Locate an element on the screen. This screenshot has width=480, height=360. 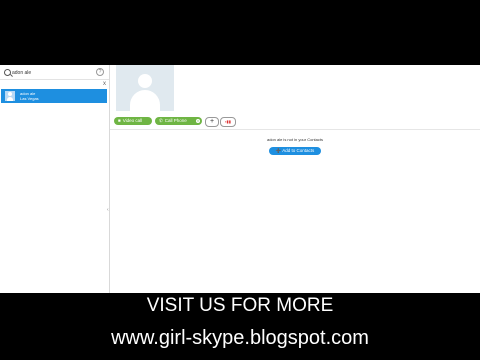
call-phone-button: ✆ Call Phone ▾ is located at coordinates (178, 121).